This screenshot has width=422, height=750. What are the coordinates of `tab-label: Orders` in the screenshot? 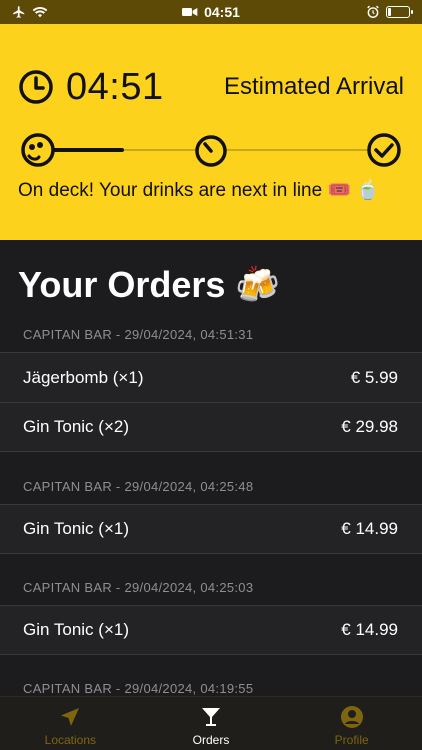 It's located at (211, 740).